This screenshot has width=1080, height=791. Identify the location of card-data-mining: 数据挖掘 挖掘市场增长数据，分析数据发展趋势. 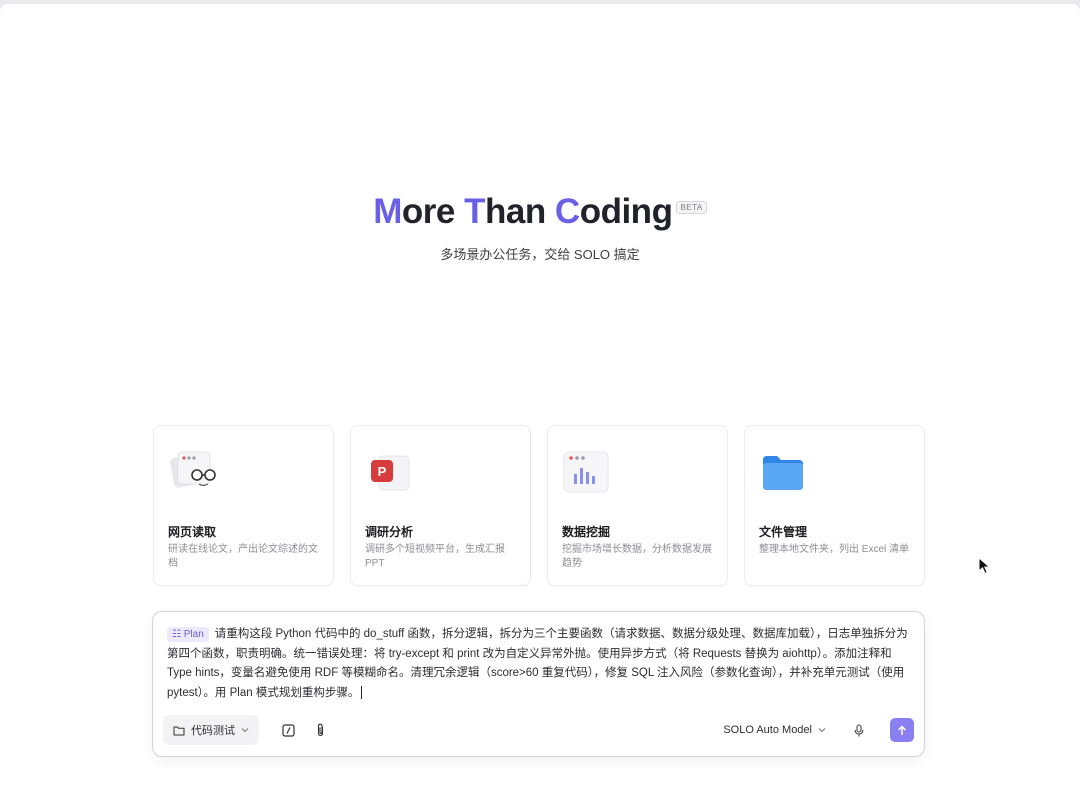
(637, 505).